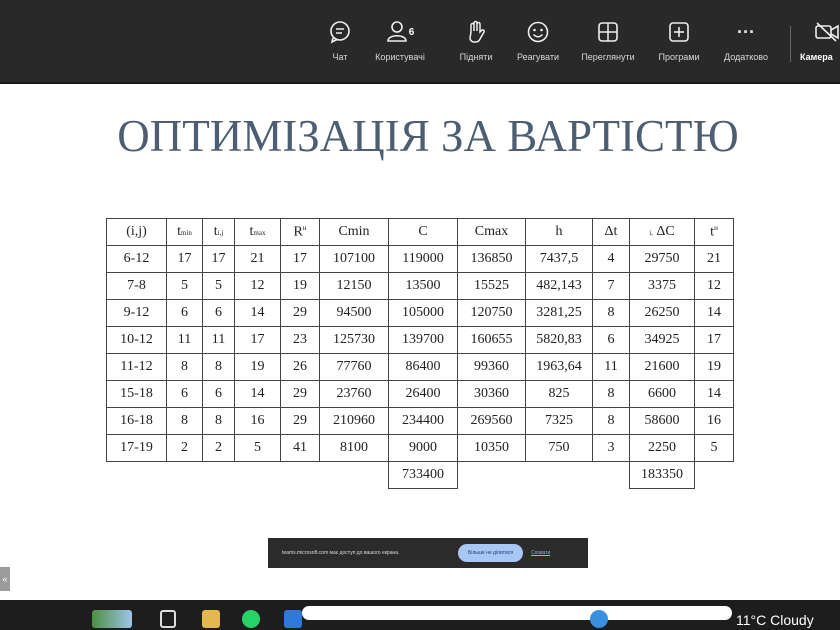 Image resolution: width=840 pixels, height=630 pixels. Describe the element at coordinates (400, 57) in the screenshot. I see `people-label: Користувачі` at that location.